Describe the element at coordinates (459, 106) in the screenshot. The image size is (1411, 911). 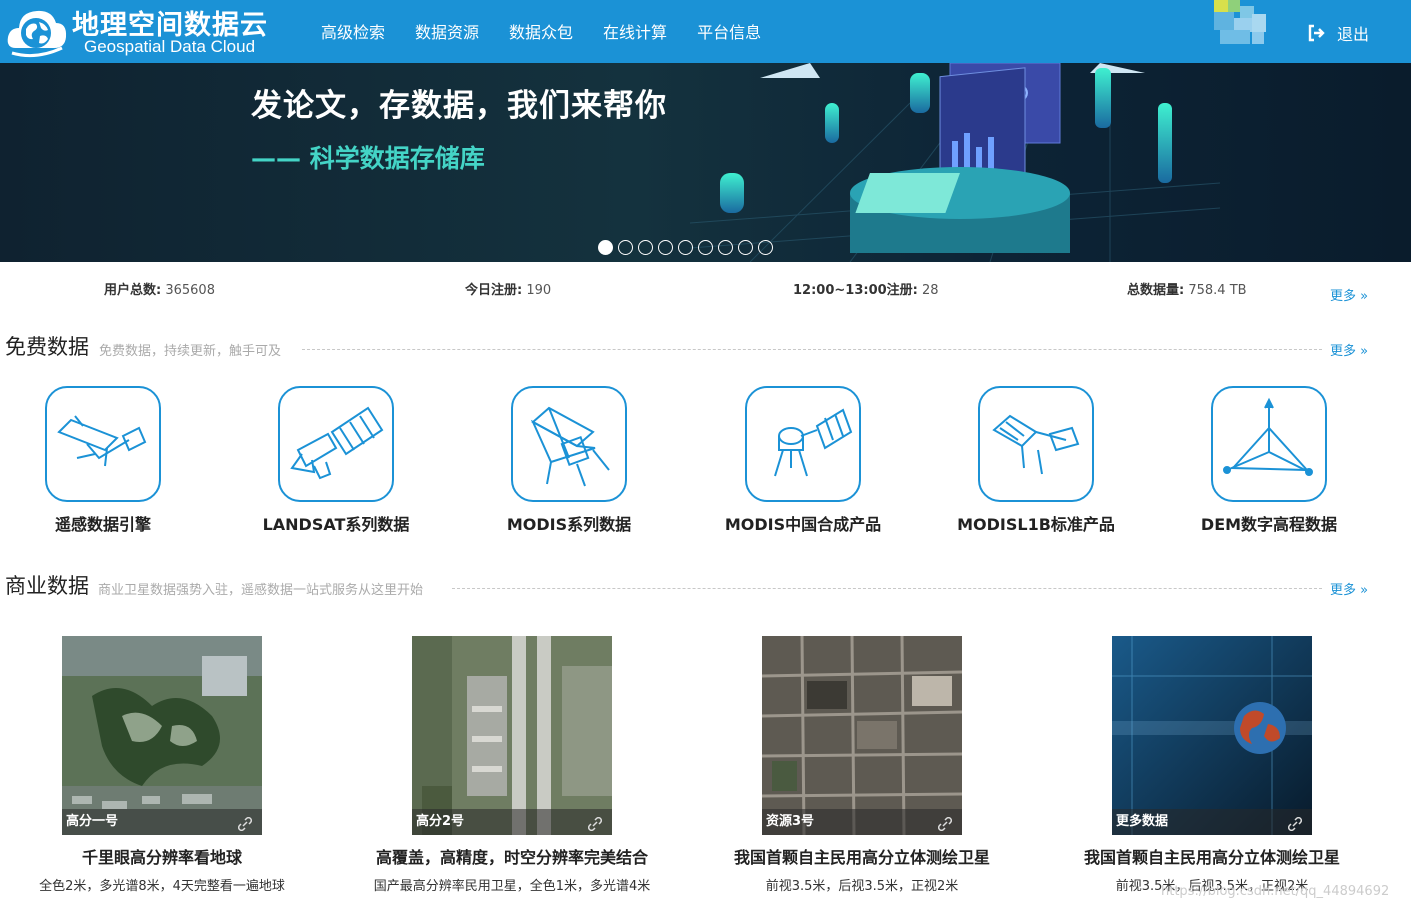
I see `banner-title: 发论文，存数据，我们来帮你` at that location.